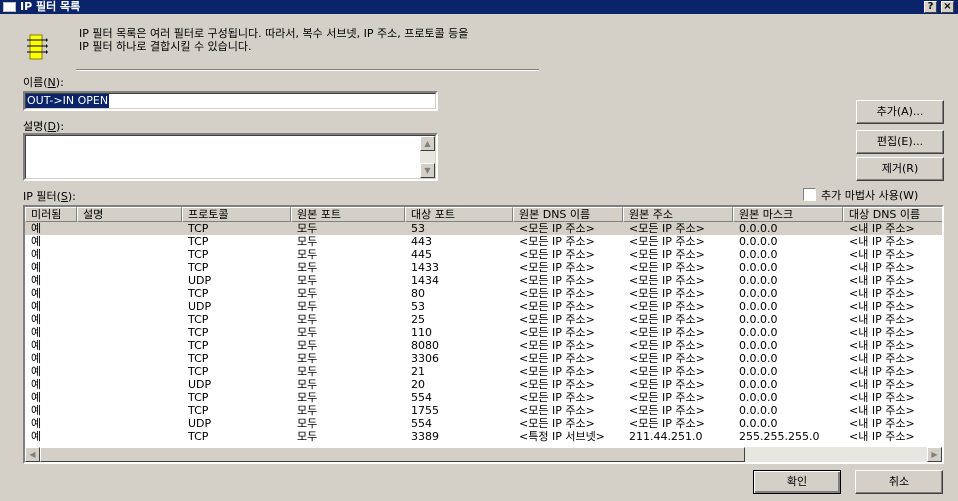  Describe the element at coordinates (809, 194) in the screenshot. I see `add-wizard-checkbox` at that location.